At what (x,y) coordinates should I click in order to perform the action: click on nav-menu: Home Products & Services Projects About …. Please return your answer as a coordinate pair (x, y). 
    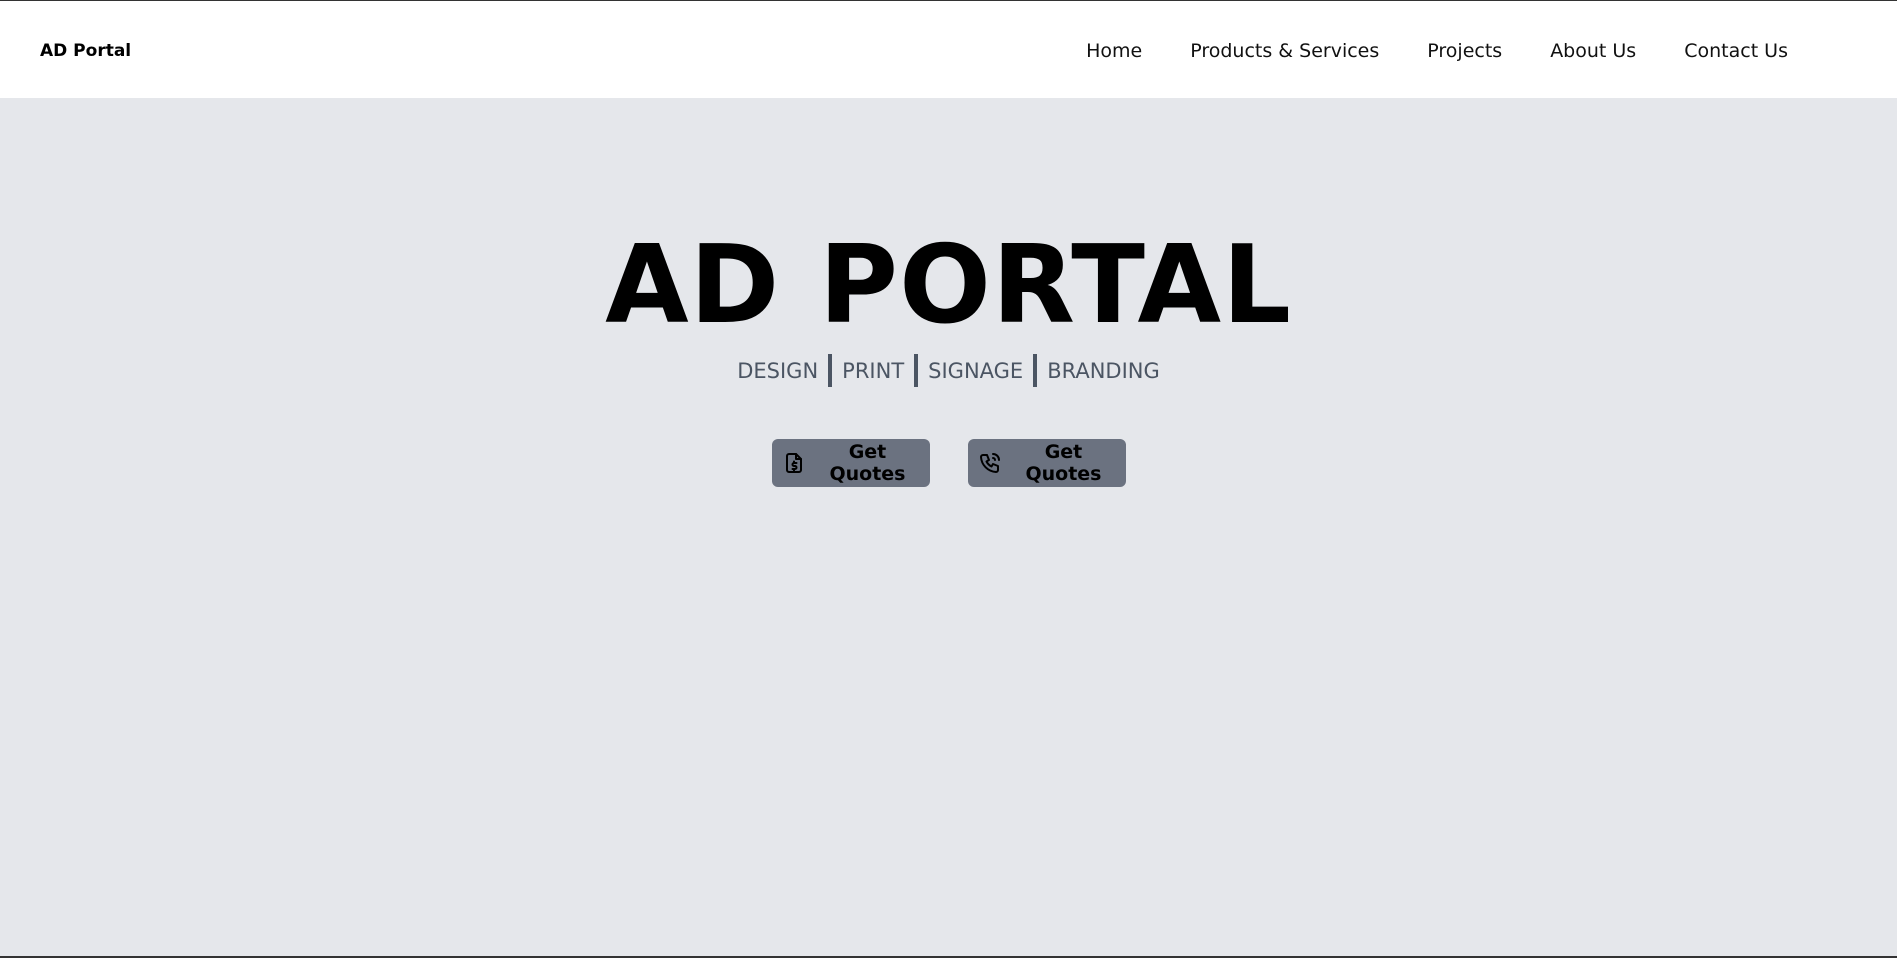
    Looking at the image, I should click on (1437, 51).